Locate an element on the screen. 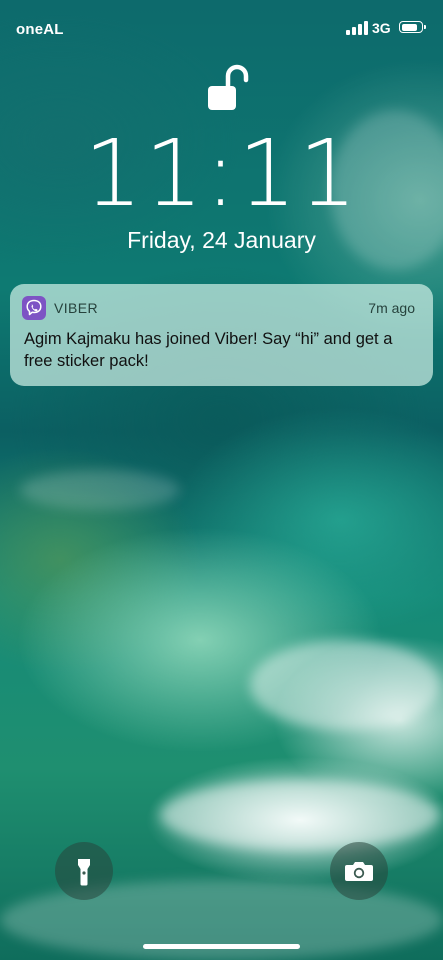 This screenshot has width=443, height=960. flashlight-button is located at coordinates (84, 871).